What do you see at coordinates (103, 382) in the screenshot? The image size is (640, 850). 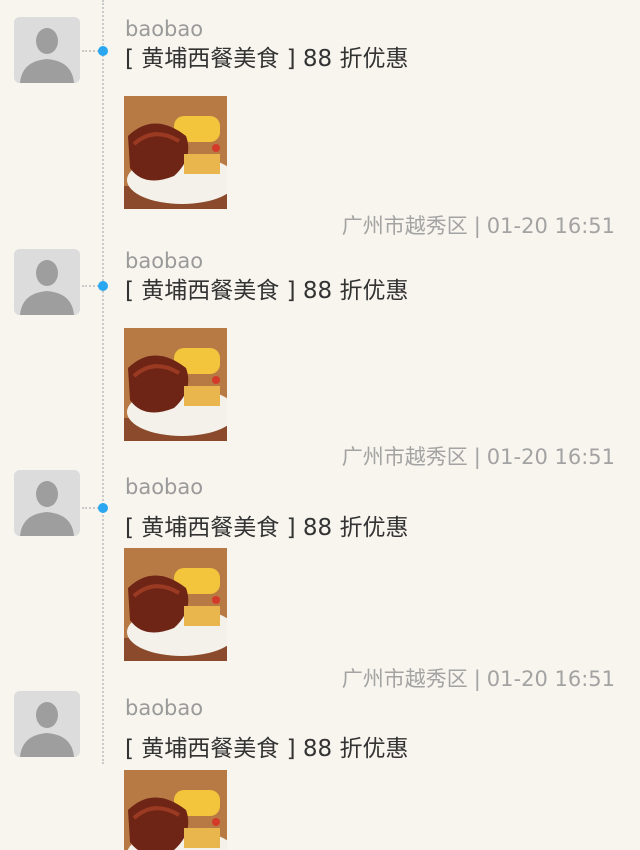 I see `timeline-line` at bounding box center [103, 382].